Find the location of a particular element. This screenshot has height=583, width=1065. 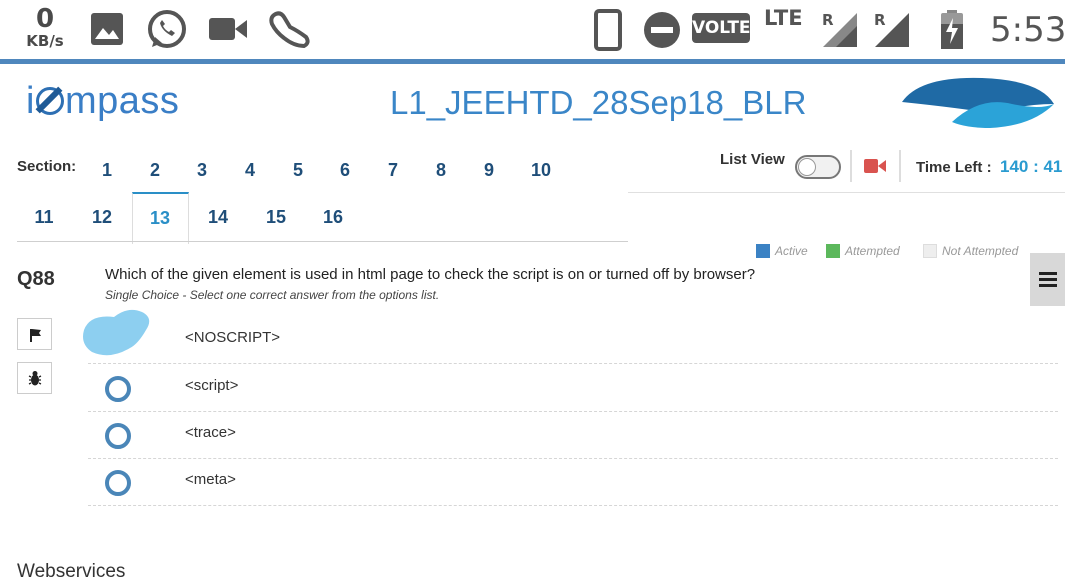

active-swatch is located at coordinates (763, 251).